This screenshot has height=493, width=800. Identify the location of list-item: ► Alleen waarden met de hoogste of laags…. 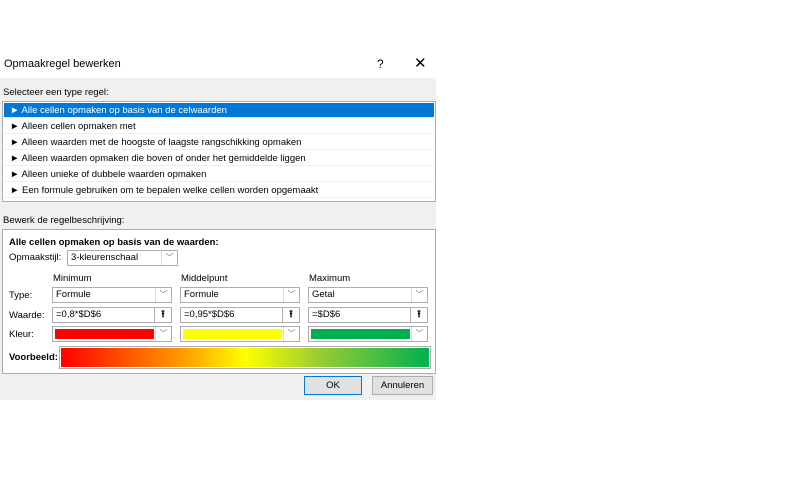
(219, 142).